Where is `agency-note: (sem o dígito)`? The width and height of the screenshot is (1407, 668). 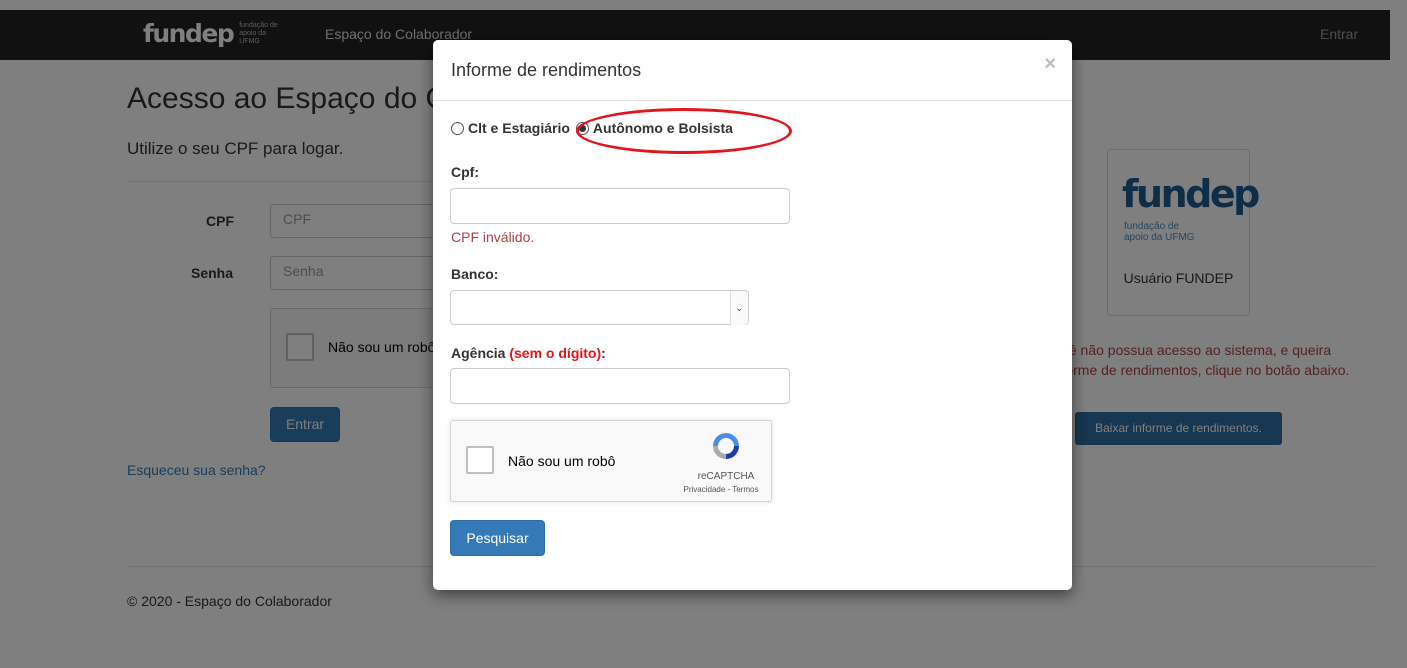
agency-note: (sem o dígito) is located at coordinates (555, 353).